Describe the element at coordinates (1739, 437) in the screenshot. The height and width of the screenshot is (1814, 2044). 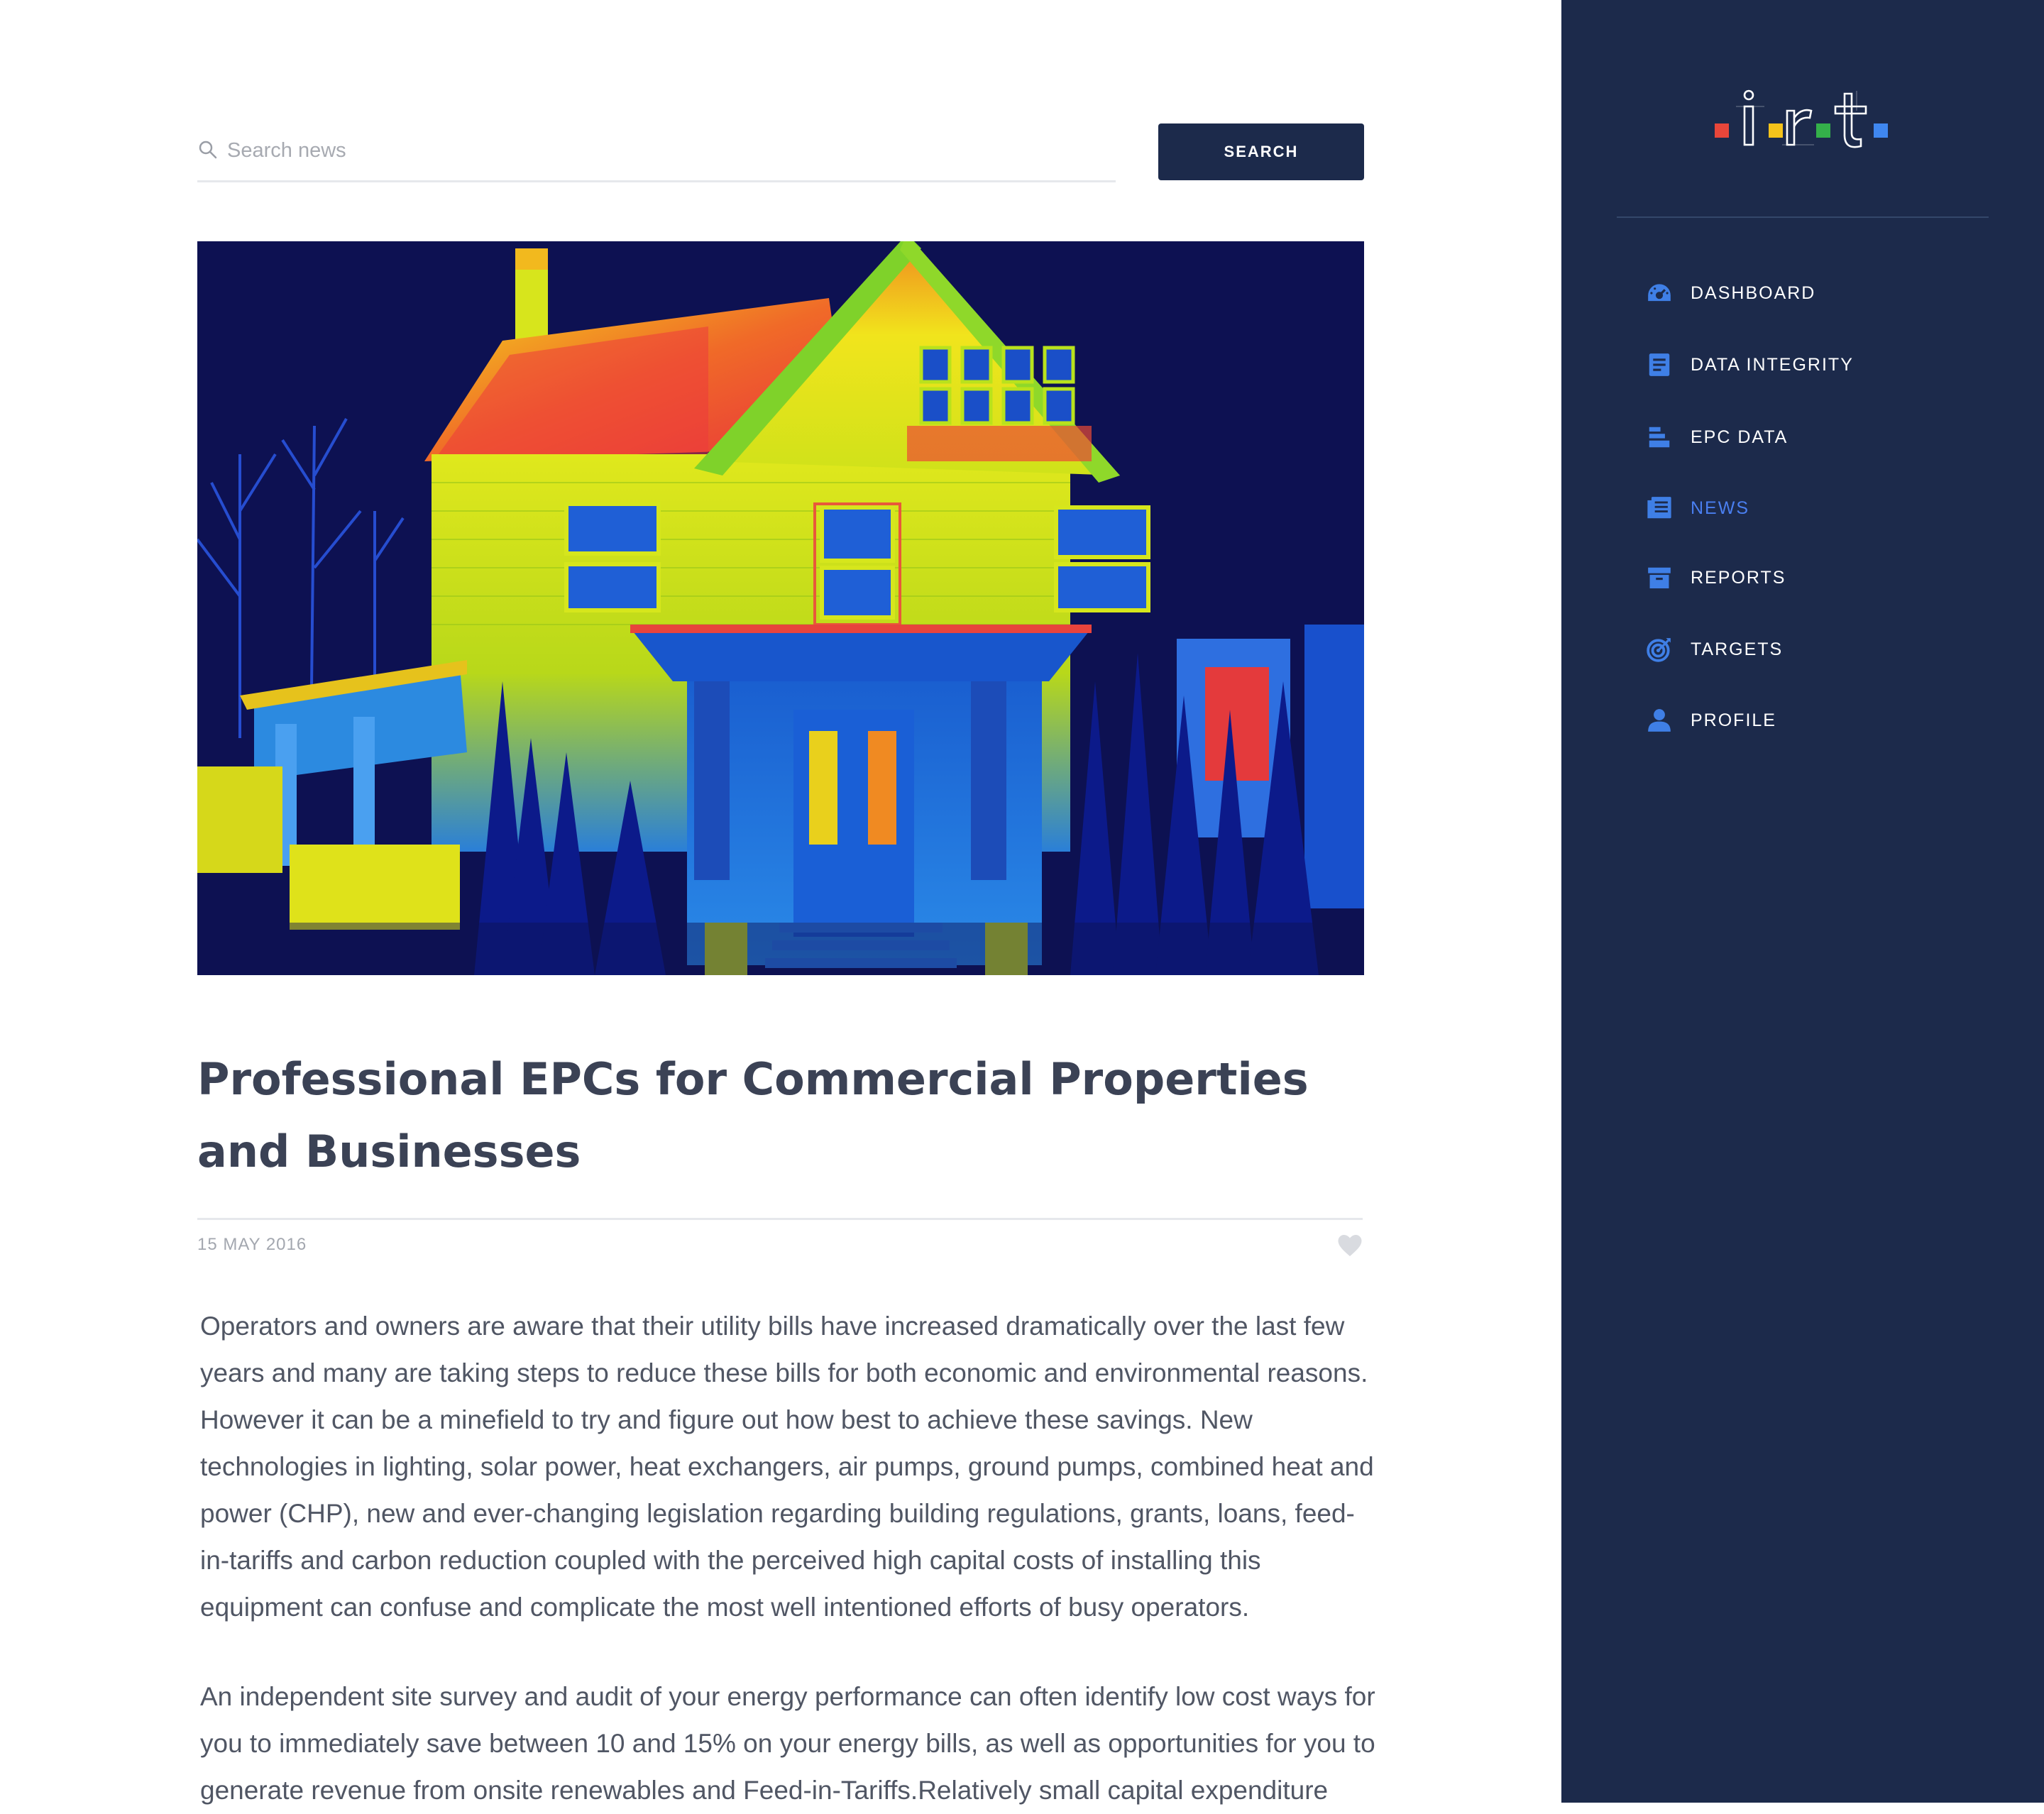
I see `sidebar-item-label: EPC DATA` at that location.